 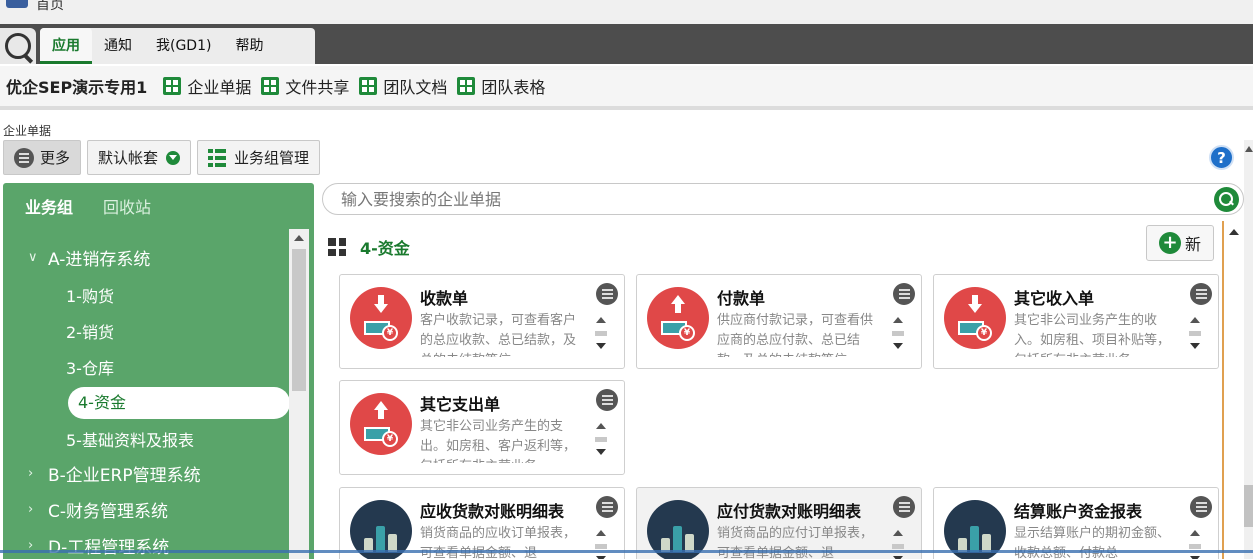 I want to click on tab-notifications: 通知, so click(x=118, y=46).